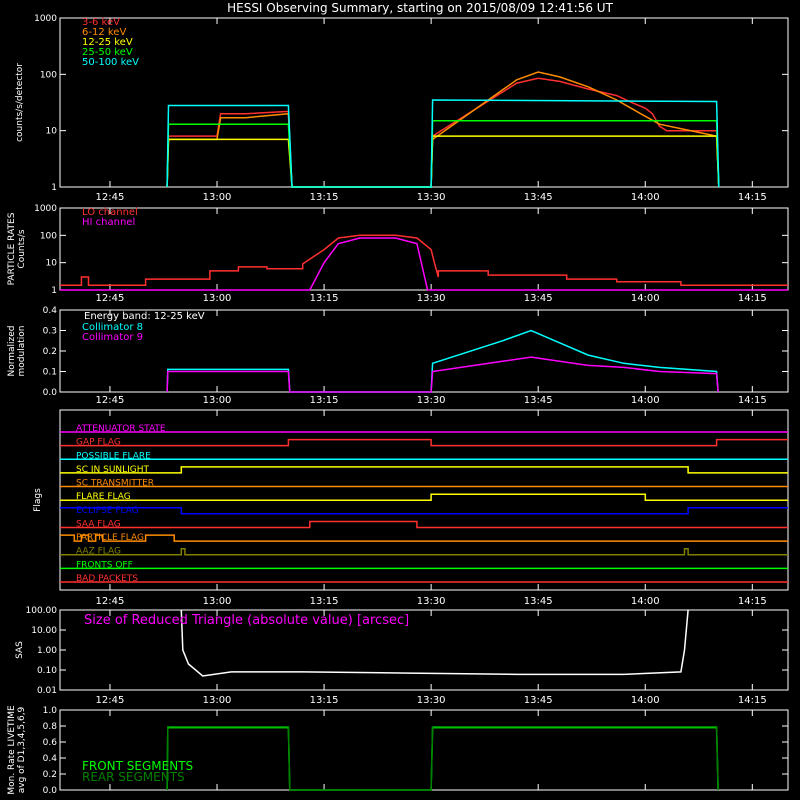 The height and width of the screenshot is (800, 800). I want to click on y-tick-label: 0.8, so click(50, 727).